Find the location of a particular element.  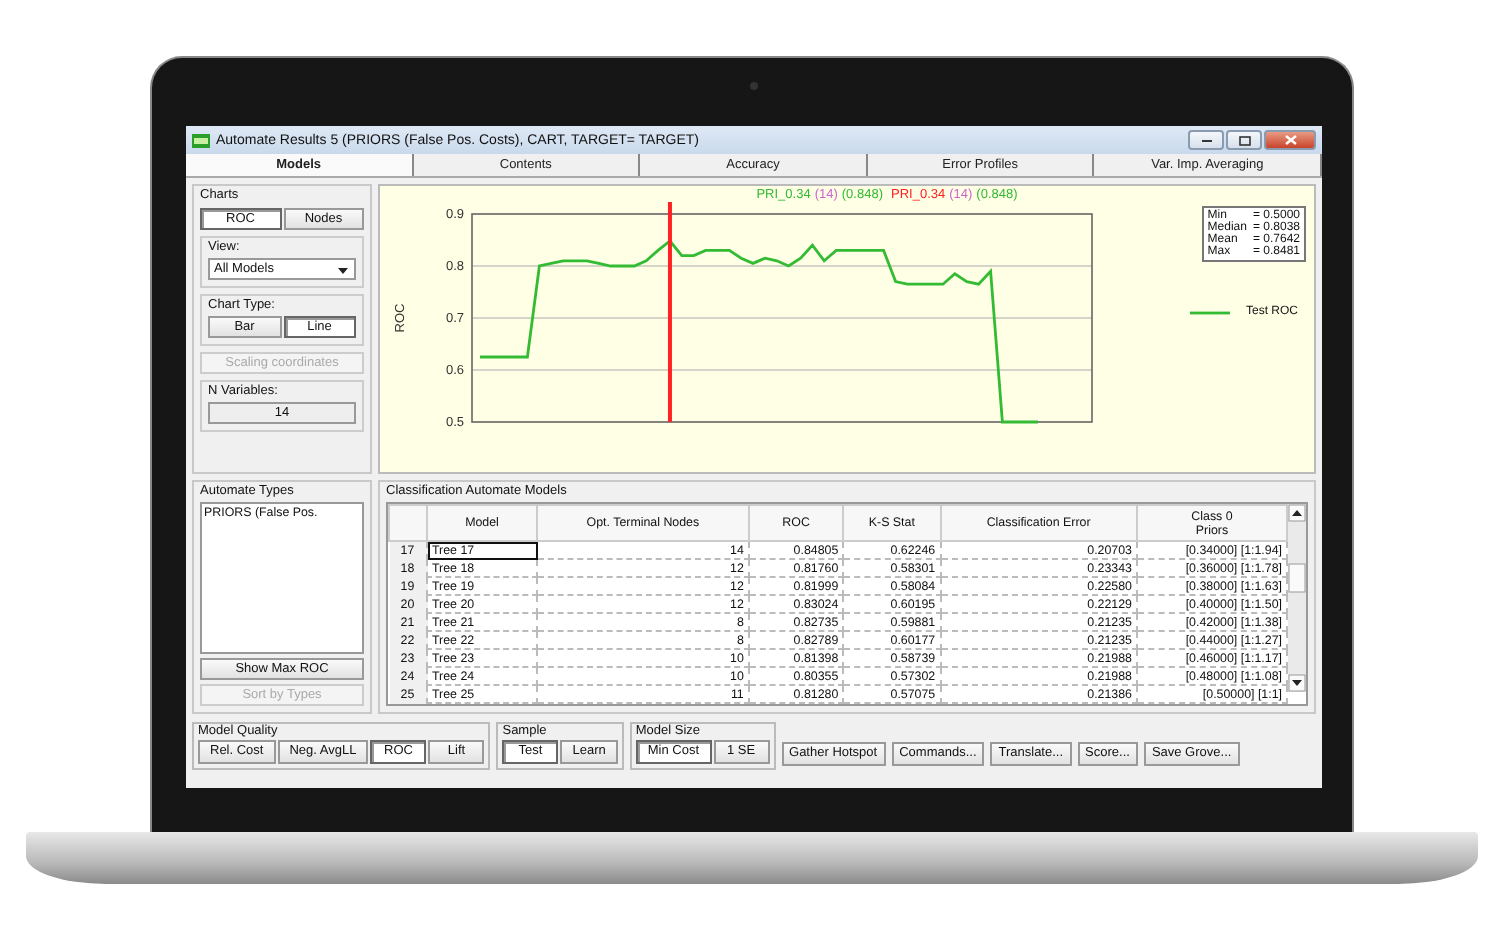

maximize-icon is located at coordinates (1244, 140).